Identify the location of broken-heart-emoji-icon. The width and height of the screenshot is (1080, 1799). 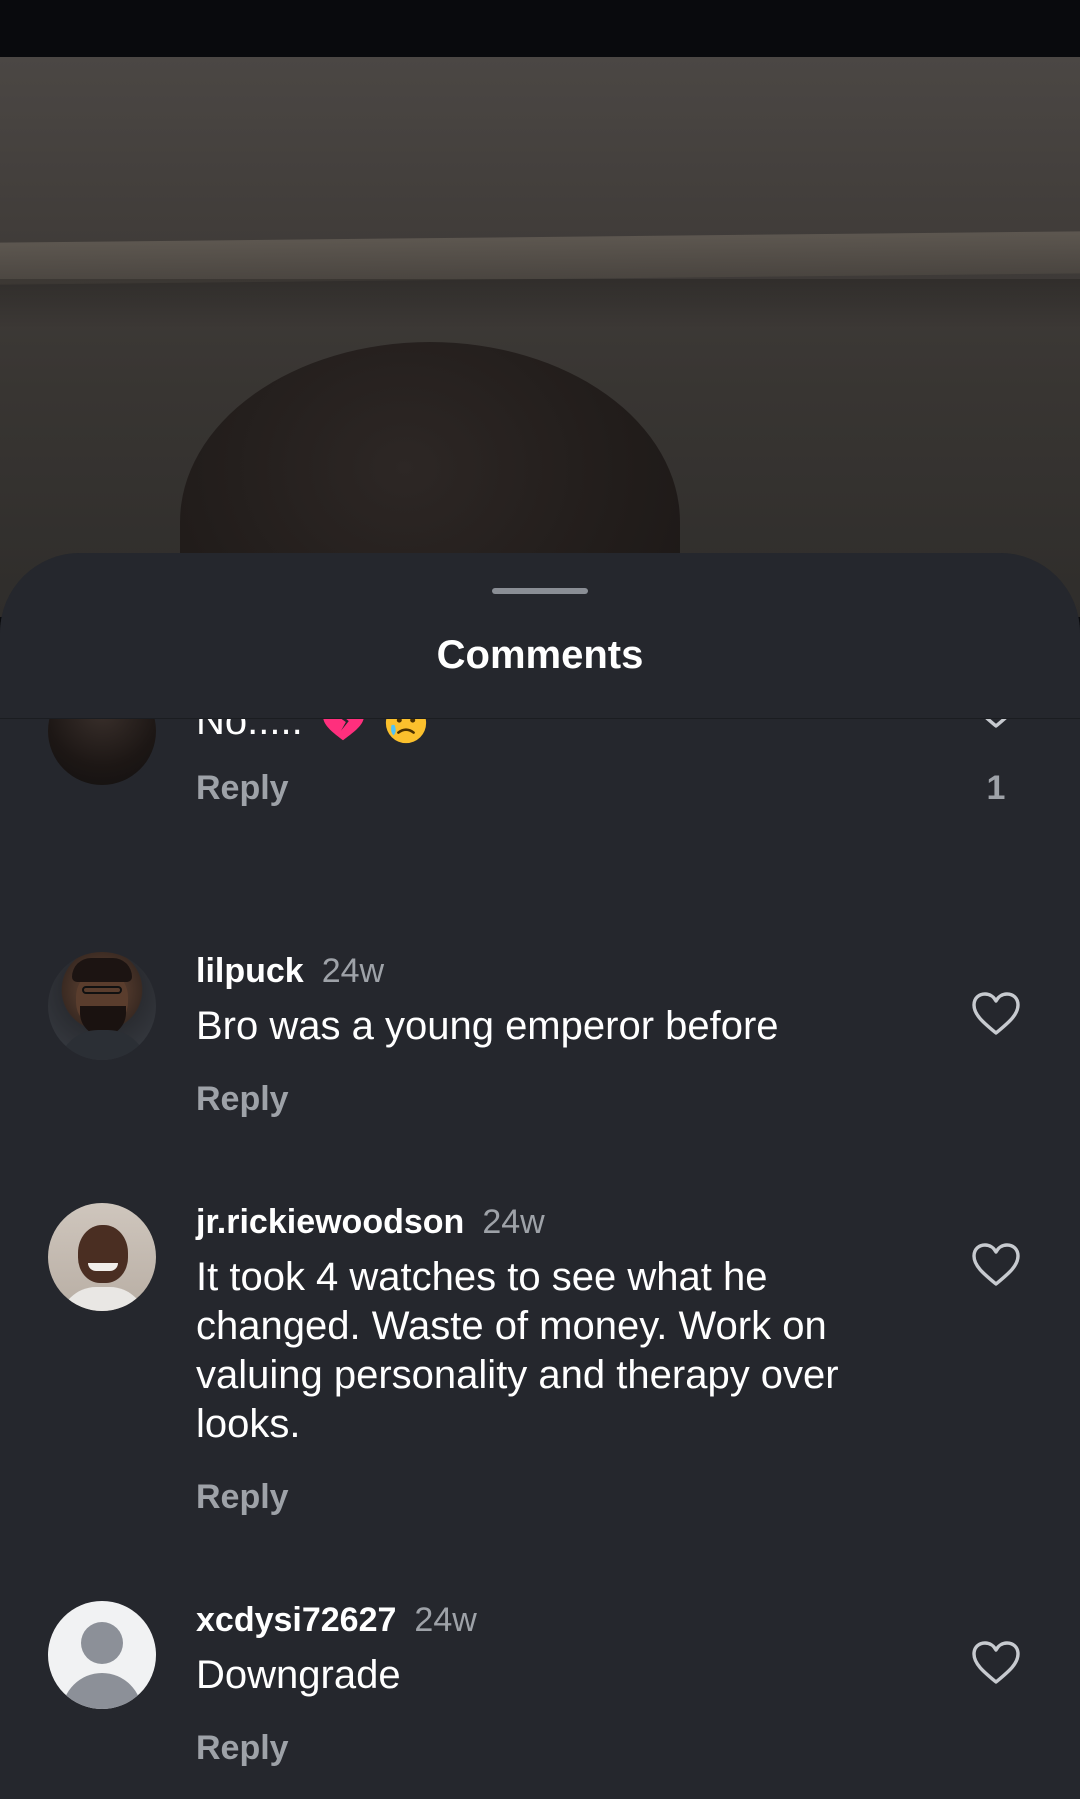
(343, 730).